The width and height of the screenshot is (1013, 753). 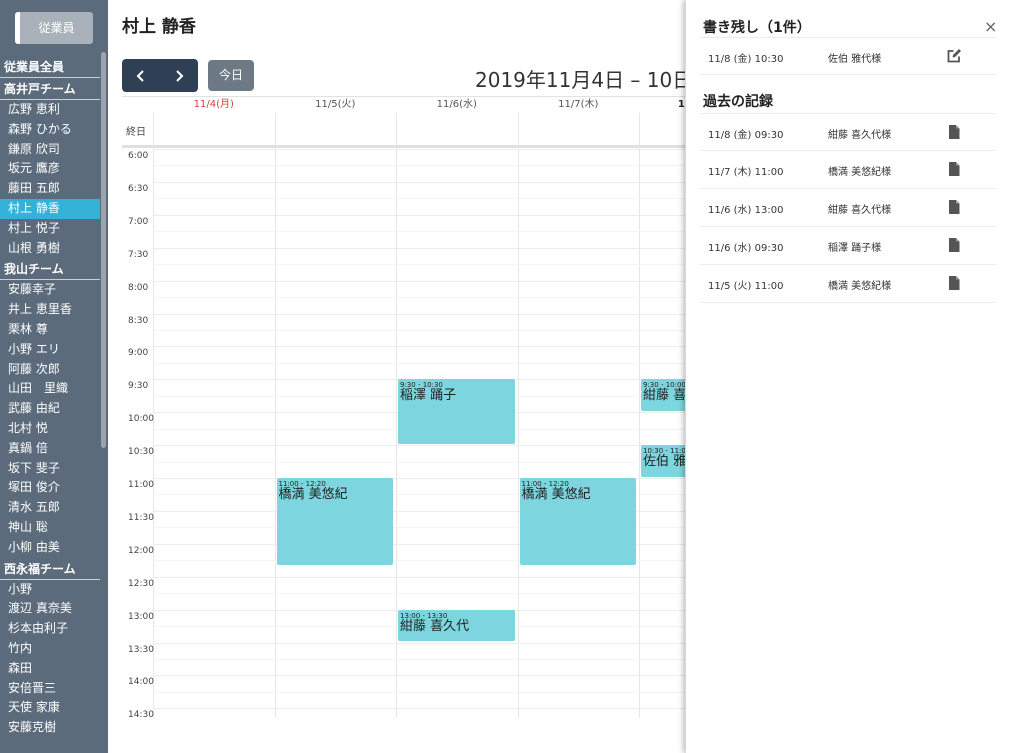 I want to click on today-button: 今日, so click(x=231, y=75).